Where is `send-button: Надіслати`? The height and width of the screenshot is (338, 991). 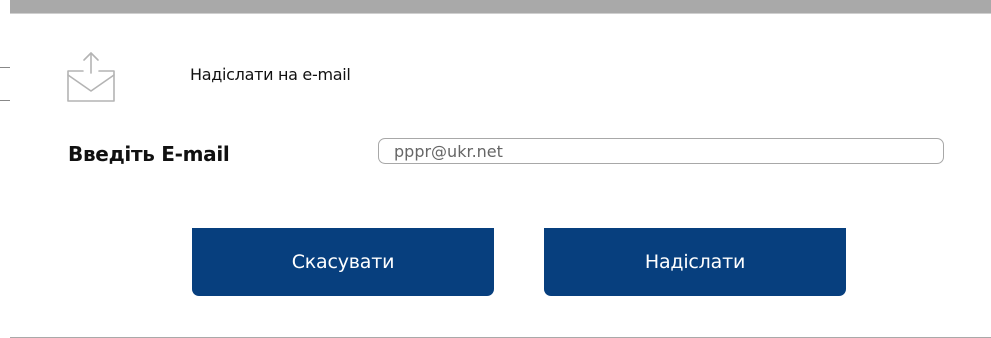
send-button: Надіслати is located at coordinates (695, 262).